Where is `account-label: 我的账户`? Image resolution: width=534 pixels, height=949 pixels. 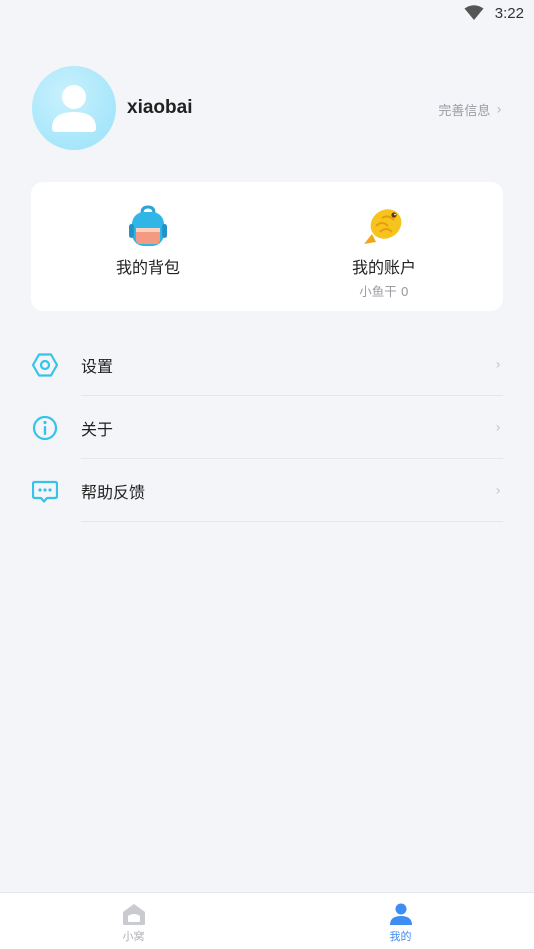
account-label: 我的账户 is located at coordinates (383, 267).